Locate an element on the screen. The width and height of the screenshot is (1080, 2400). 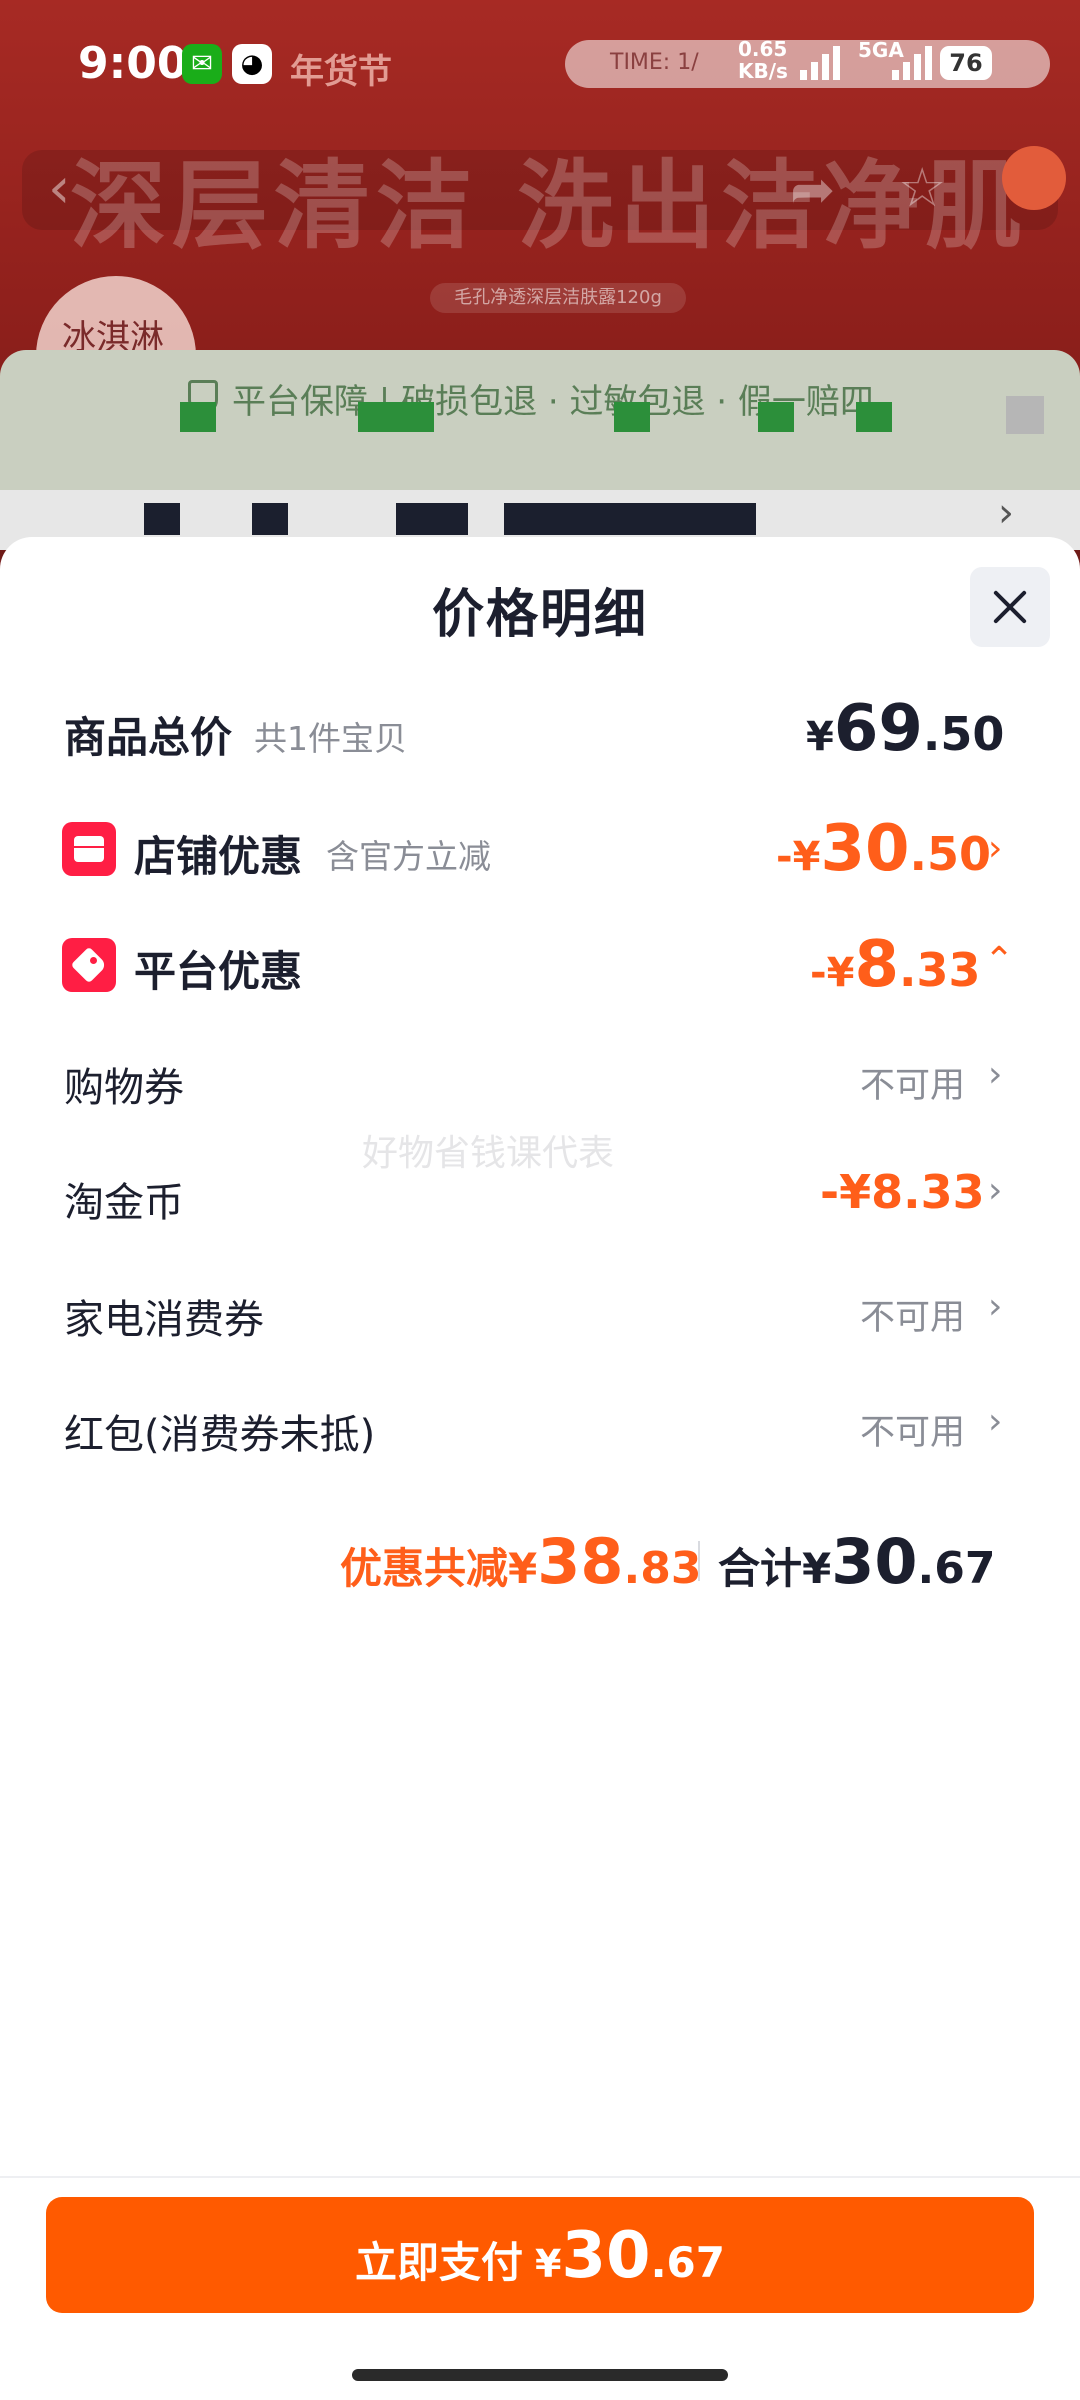
status-time: 9:00 is located at coordinates (133, 63).